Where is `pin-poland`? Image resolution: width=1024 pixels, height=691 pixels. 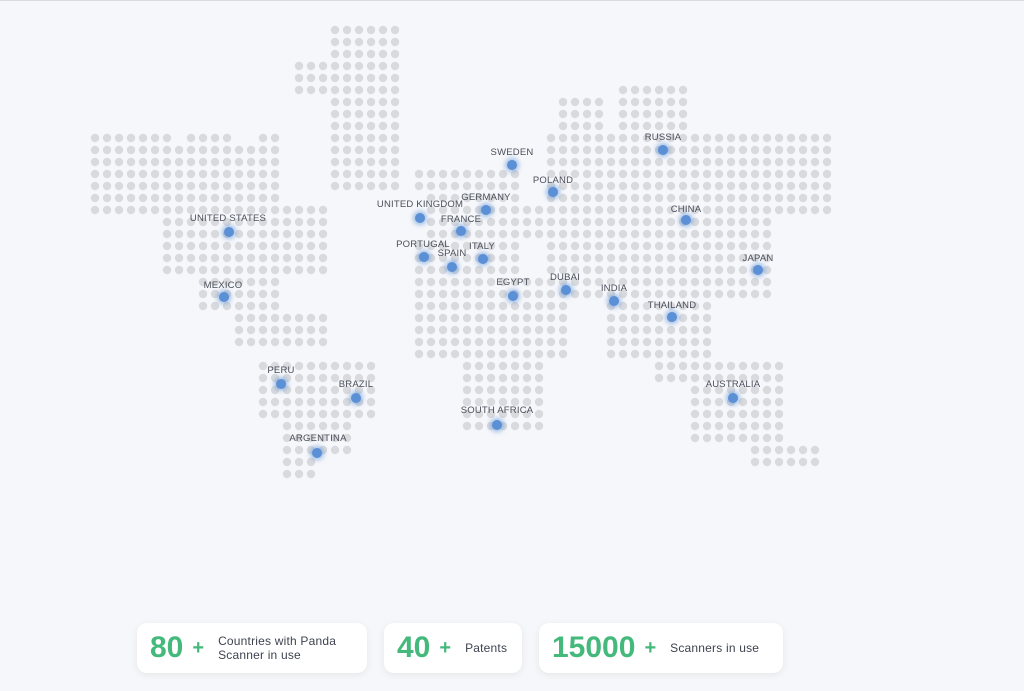
pin-poland is located at coordinates (553, 192).